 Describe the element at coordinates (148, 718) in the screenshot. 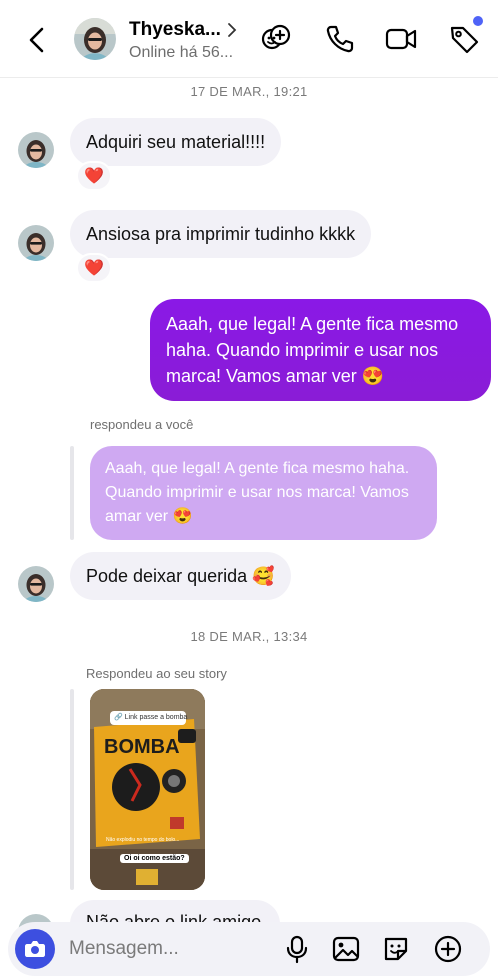

I see `story-link-sticker: 🔗 Link passe a bomba` at that location.